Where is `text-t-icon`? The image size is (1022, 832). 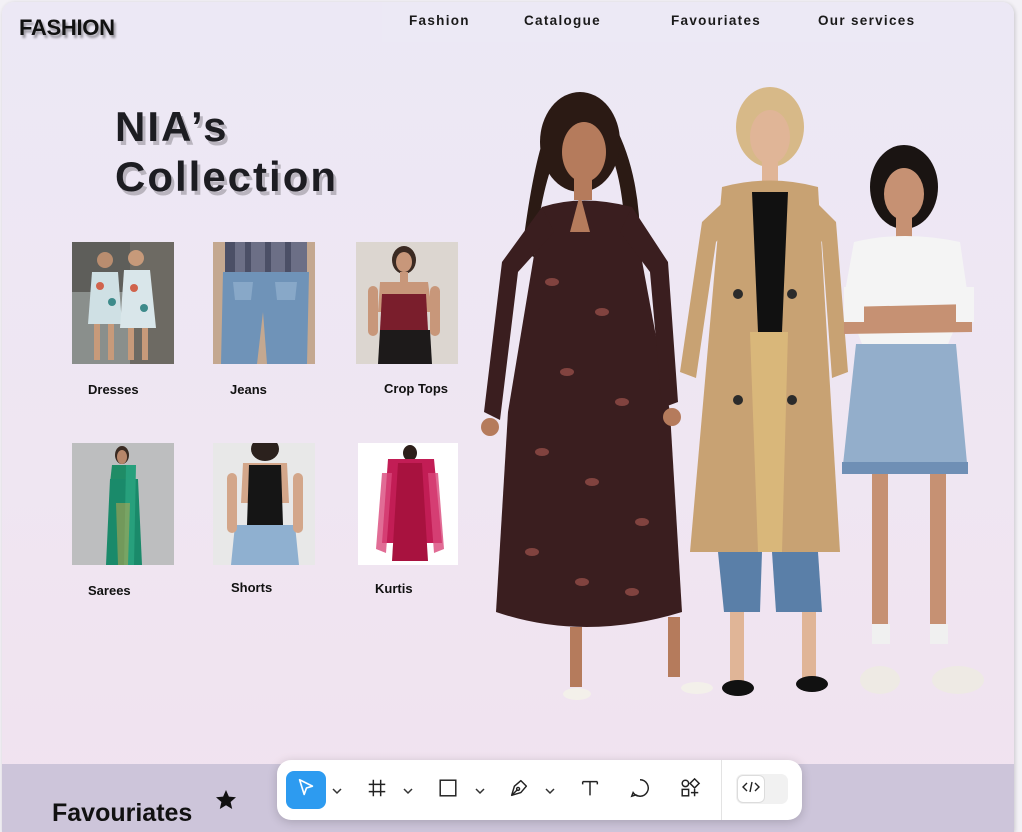 text-t-icon is located at coordinates (590, 790).